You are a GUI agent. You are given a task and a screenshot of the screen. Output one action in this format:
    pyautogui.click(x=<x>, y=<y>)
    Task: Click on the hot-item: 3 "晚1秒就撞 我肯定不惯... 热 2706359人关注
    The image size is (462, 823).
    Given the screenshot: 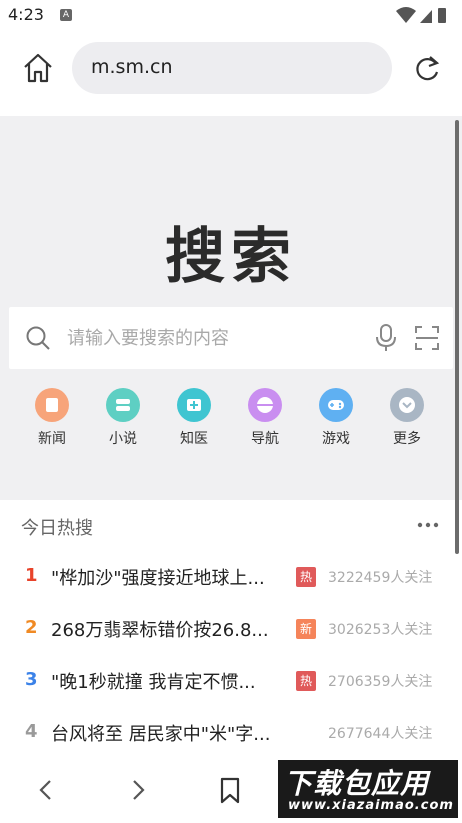 What is the action you would take?
    pyautogui.click(x=231, y=683)
    